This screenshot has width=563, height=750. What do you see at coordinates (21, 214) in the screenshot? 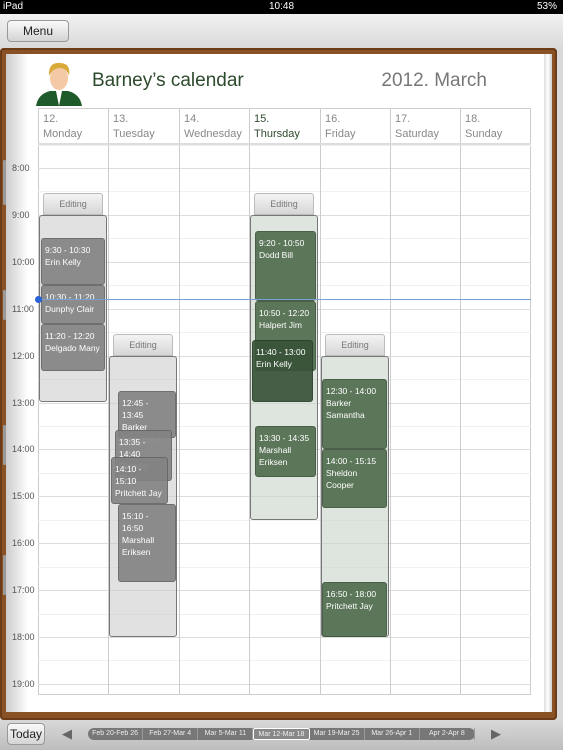
I see `hour-label: 9:00` at bounding box center [21, 214].